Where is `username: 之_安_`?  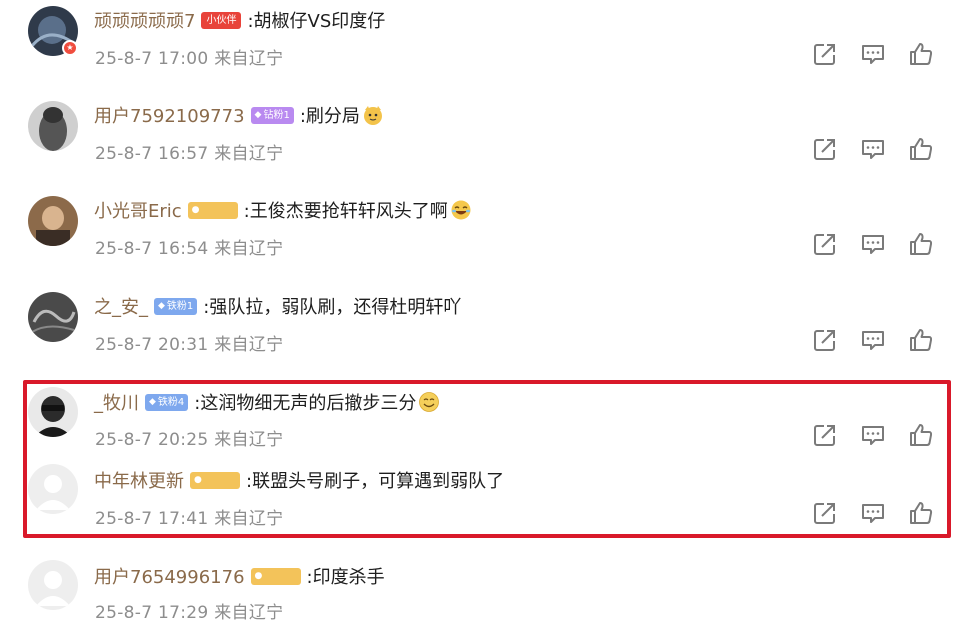 username: 之_安_ is located at coordinates (121, 306).